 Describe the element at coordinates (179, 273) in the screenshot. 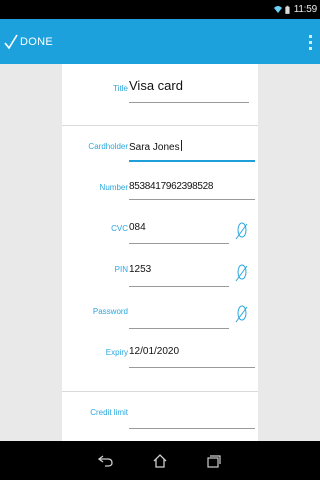

I see `pin-field: 1253` at that location.